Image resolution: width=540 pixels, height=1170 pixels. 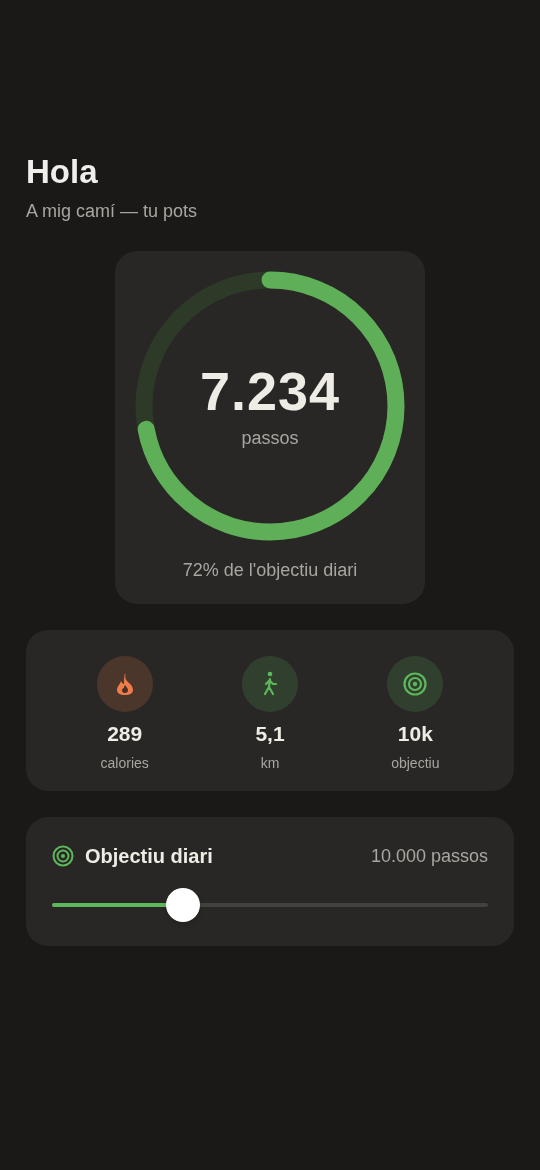 I want to click on stat-value: 289, so click(x=125, y=734).